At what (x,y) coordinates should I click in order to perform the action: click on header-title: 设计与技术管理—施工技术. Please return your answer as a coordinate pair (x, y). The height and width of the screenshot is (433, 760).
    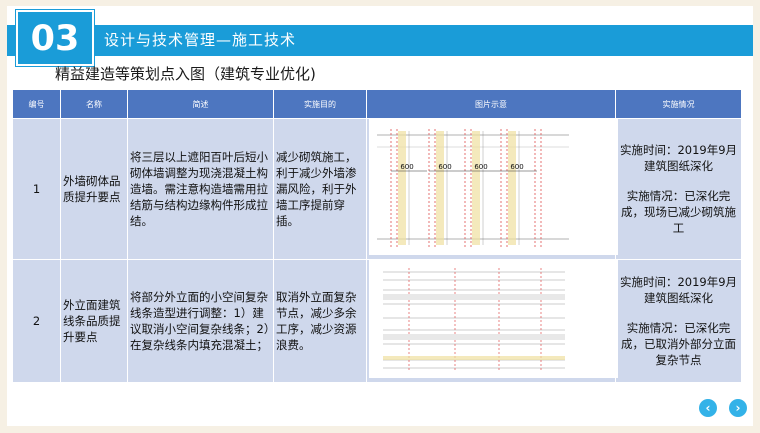
    Looking at the image, I should click on (200, 40).